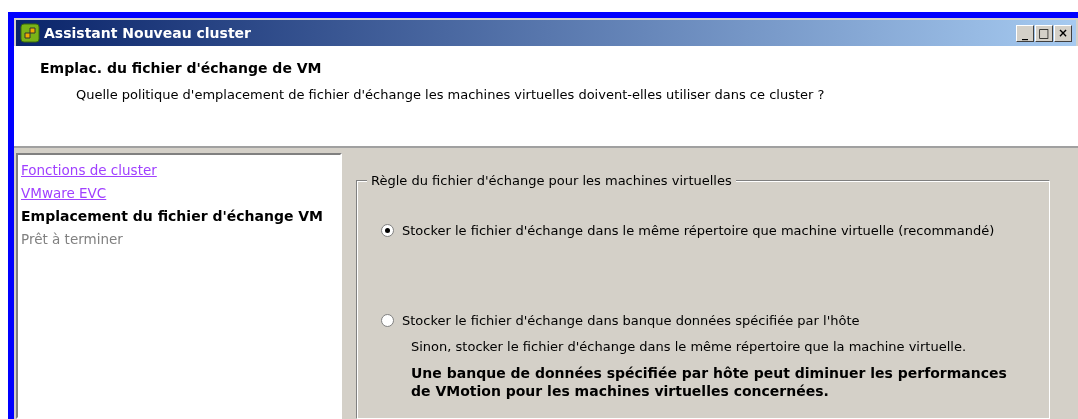 This screenshot has height=419, width=1078. I want to click on app-logo-icon, so click(30, 33).